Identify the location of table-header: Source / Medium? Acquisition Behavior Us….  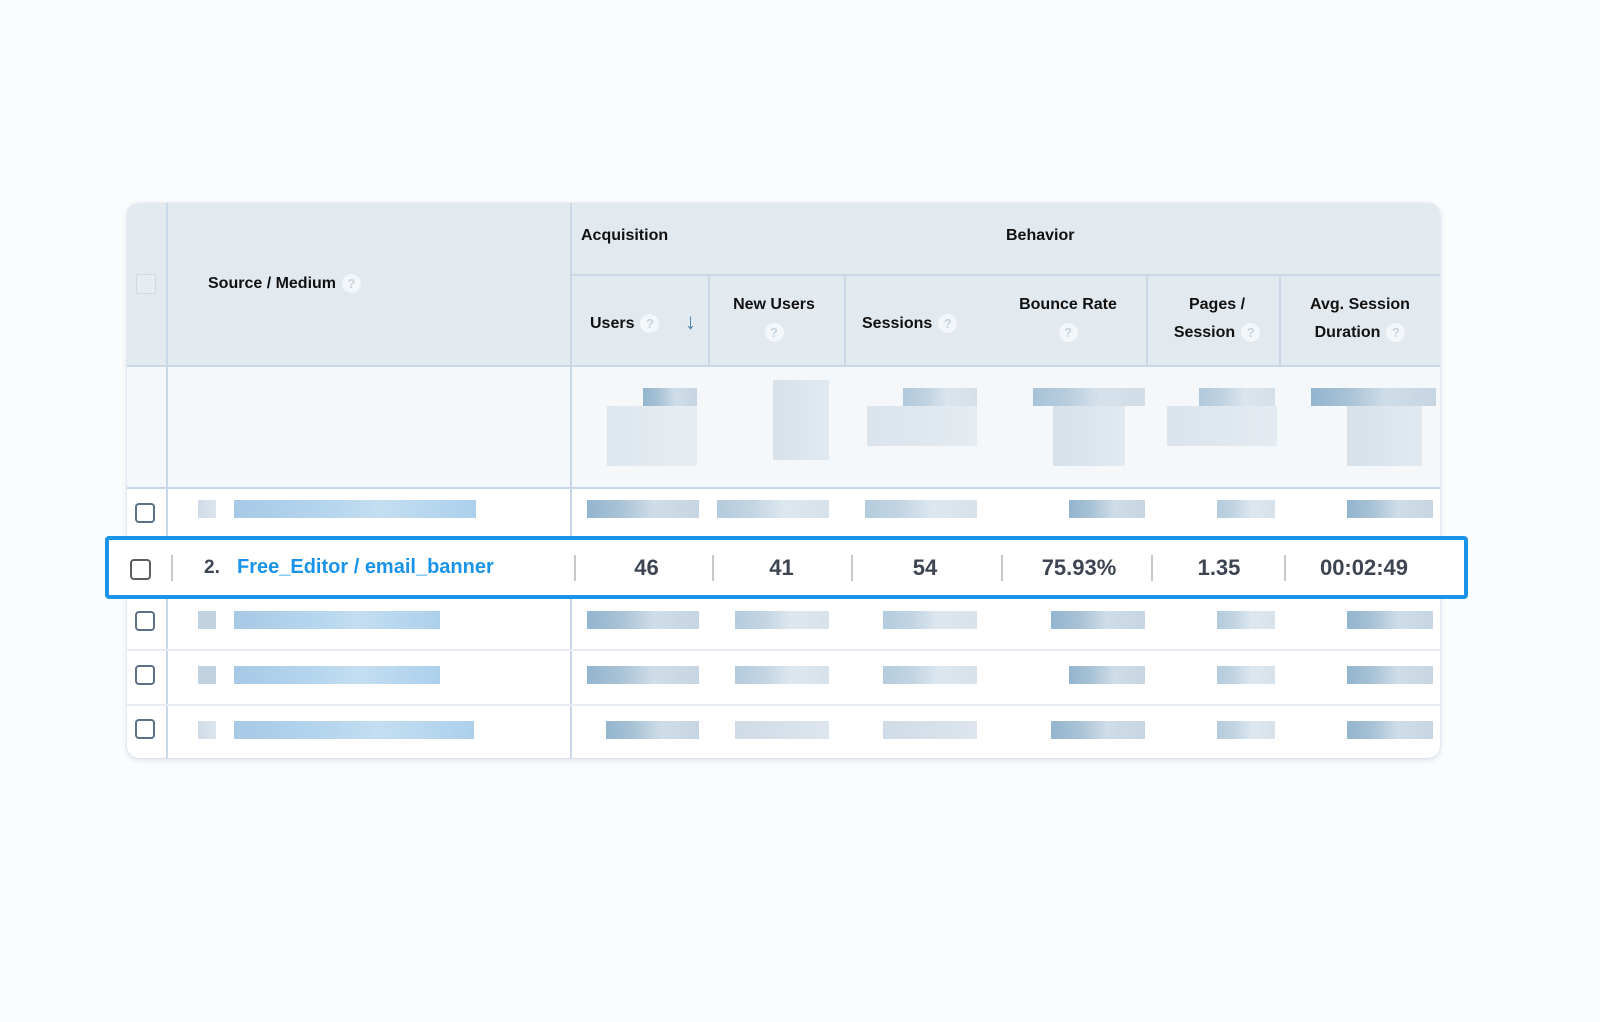
(783, 284).